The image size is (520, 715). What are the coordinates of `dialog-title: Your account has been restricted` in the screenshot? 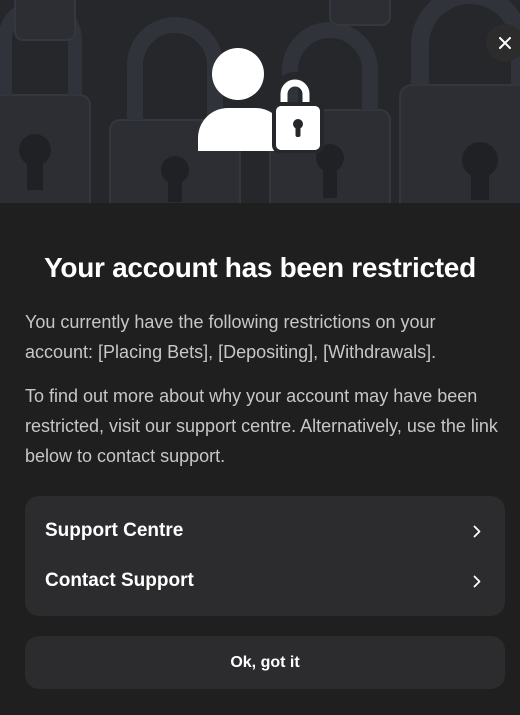 It's located at (260, 267).